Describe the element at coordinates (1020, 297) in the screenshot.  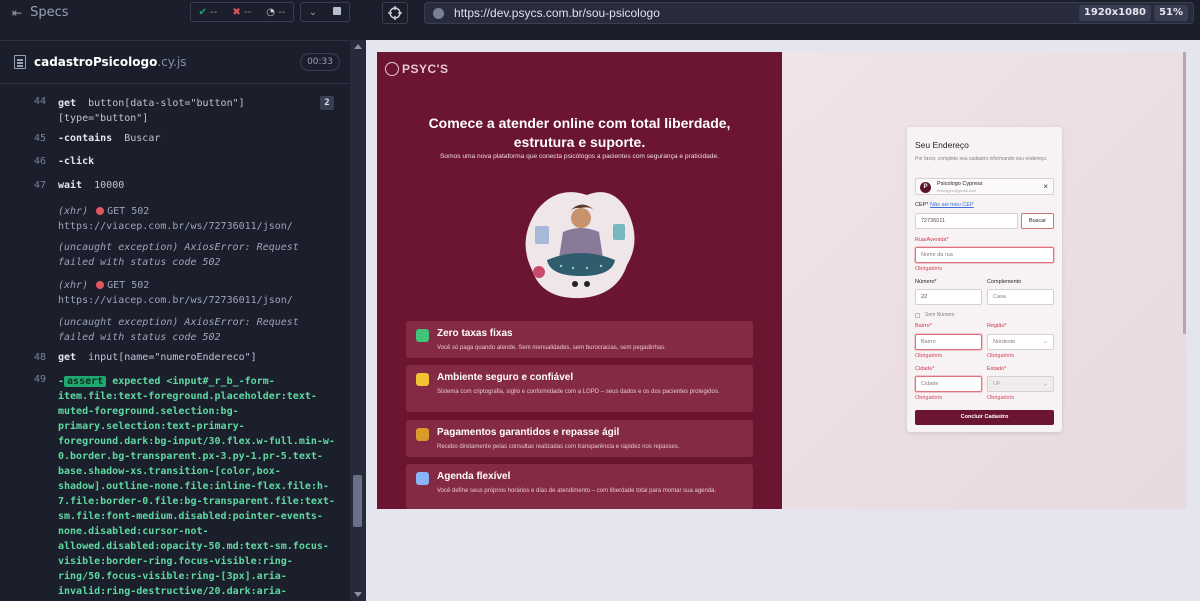
I see `complemento-input: Casa` at that location.